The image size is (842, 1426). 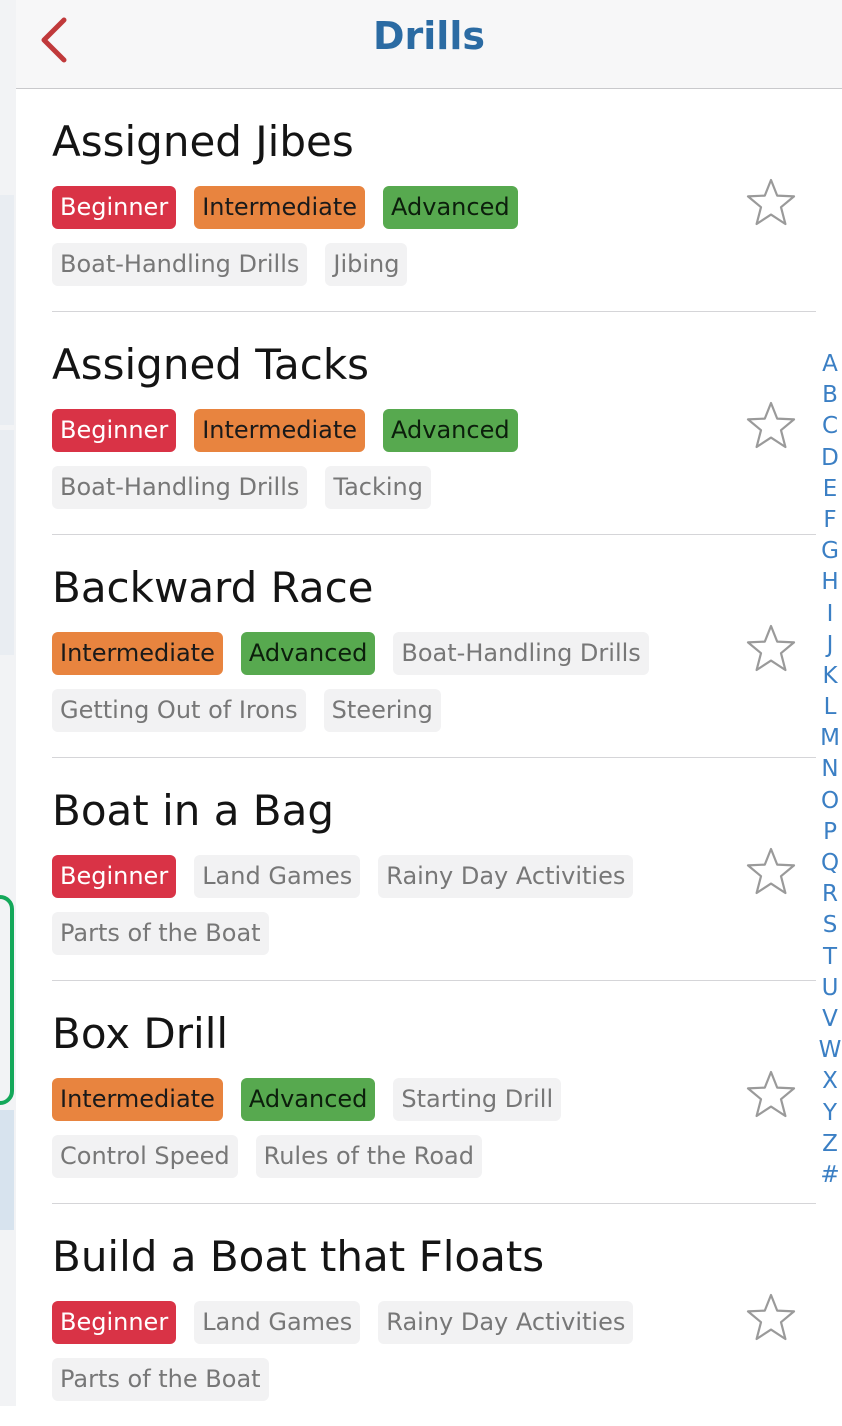 I want to click on index-letter: A, so click(x=830, y=364).